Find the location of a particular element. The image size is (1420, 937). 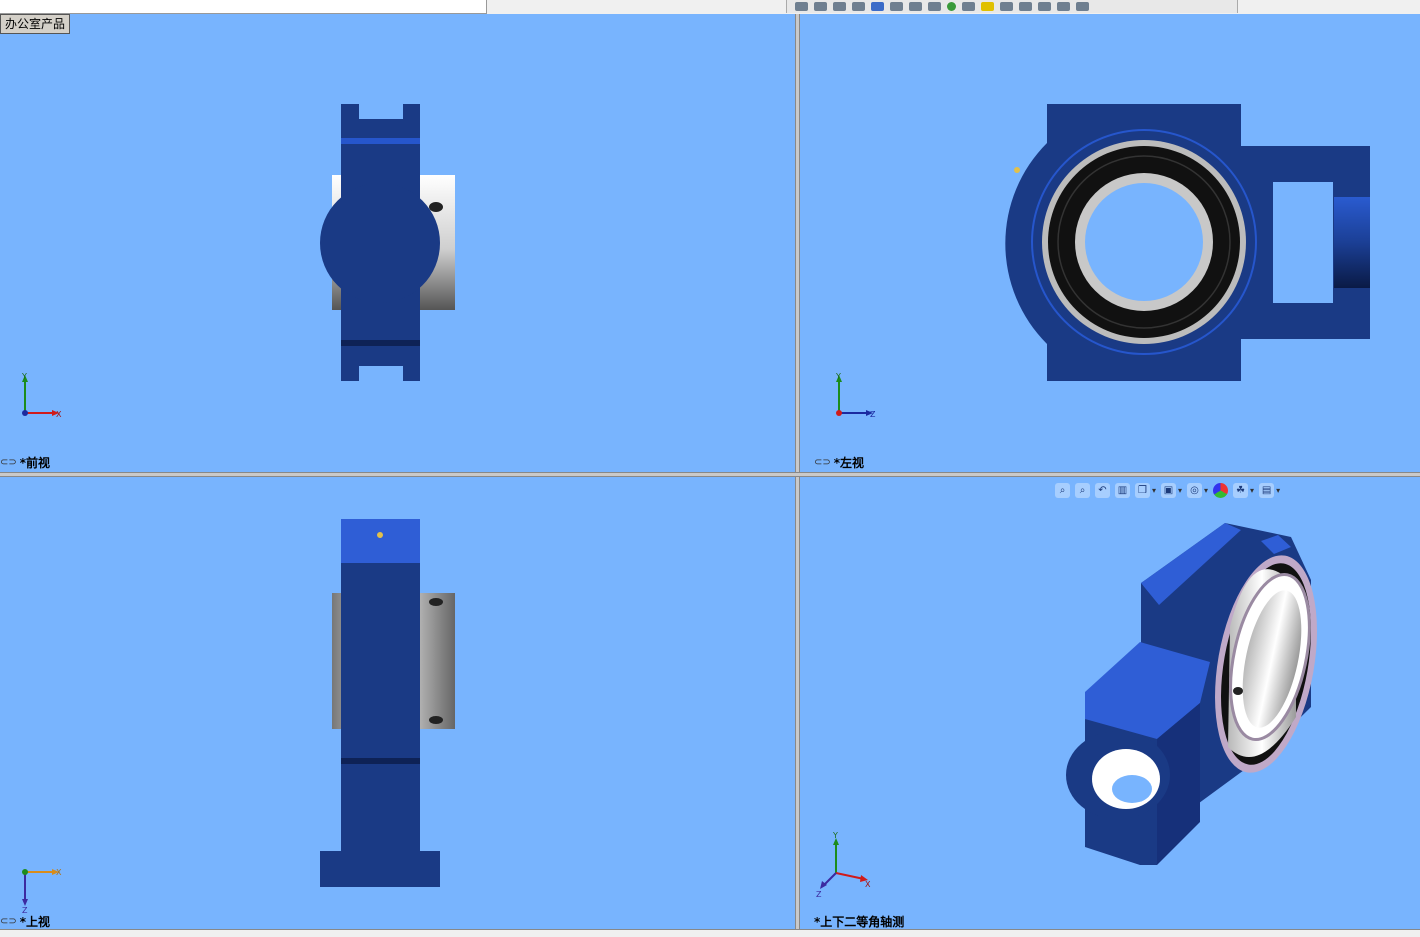

document-tag-label: 办公室产品 is located at coordinates (35, 24).